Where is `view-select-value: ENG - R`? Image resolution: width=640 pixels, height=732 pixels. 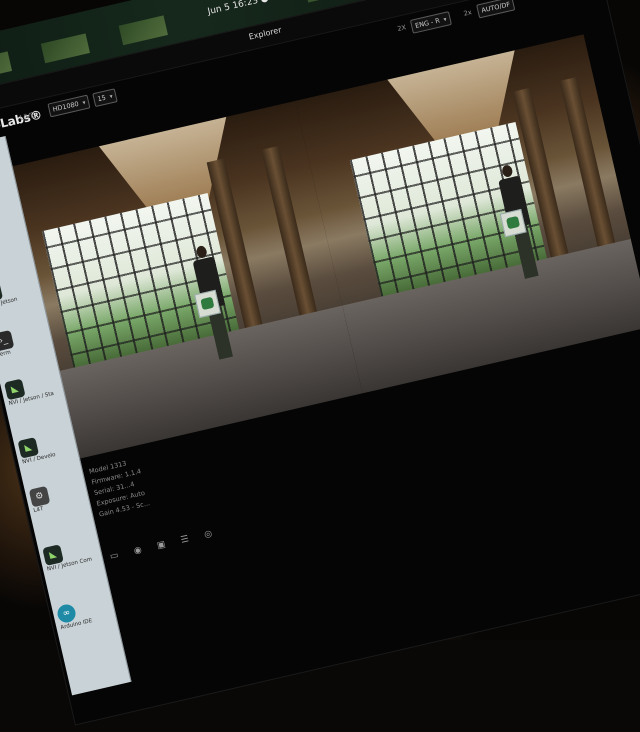 view-select-value: ENG - R is located at coordinates (427, 22).